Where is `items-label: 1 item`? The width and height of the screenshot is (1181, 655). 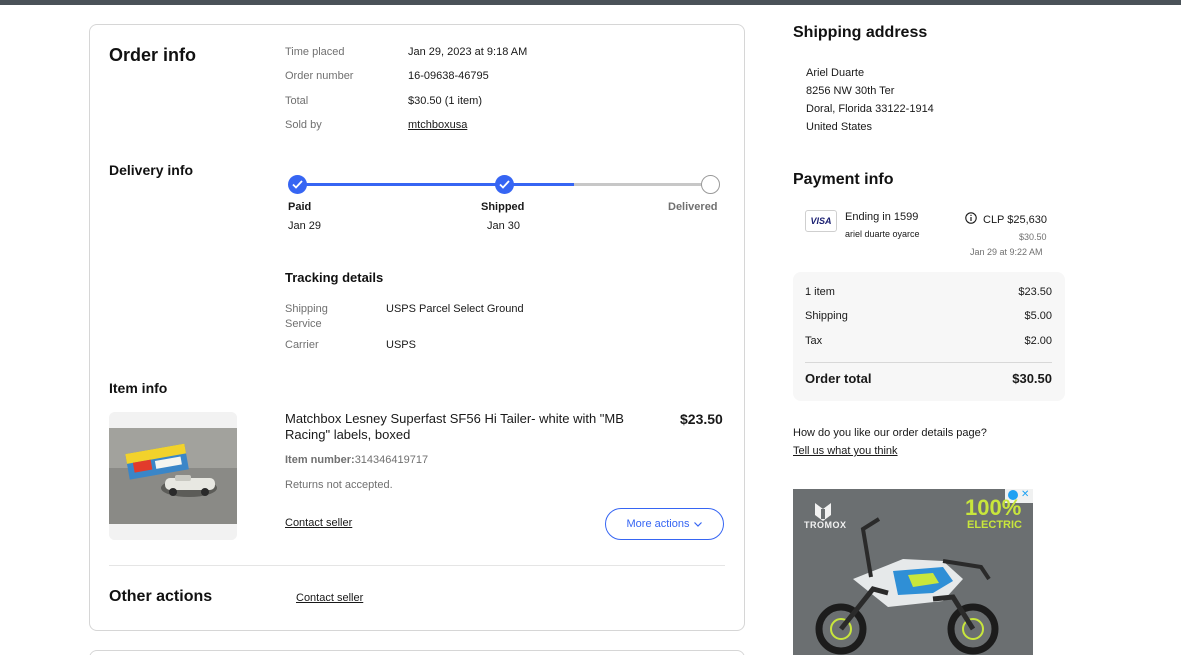 items-label: 1 item is located at coordinates (820, 292).